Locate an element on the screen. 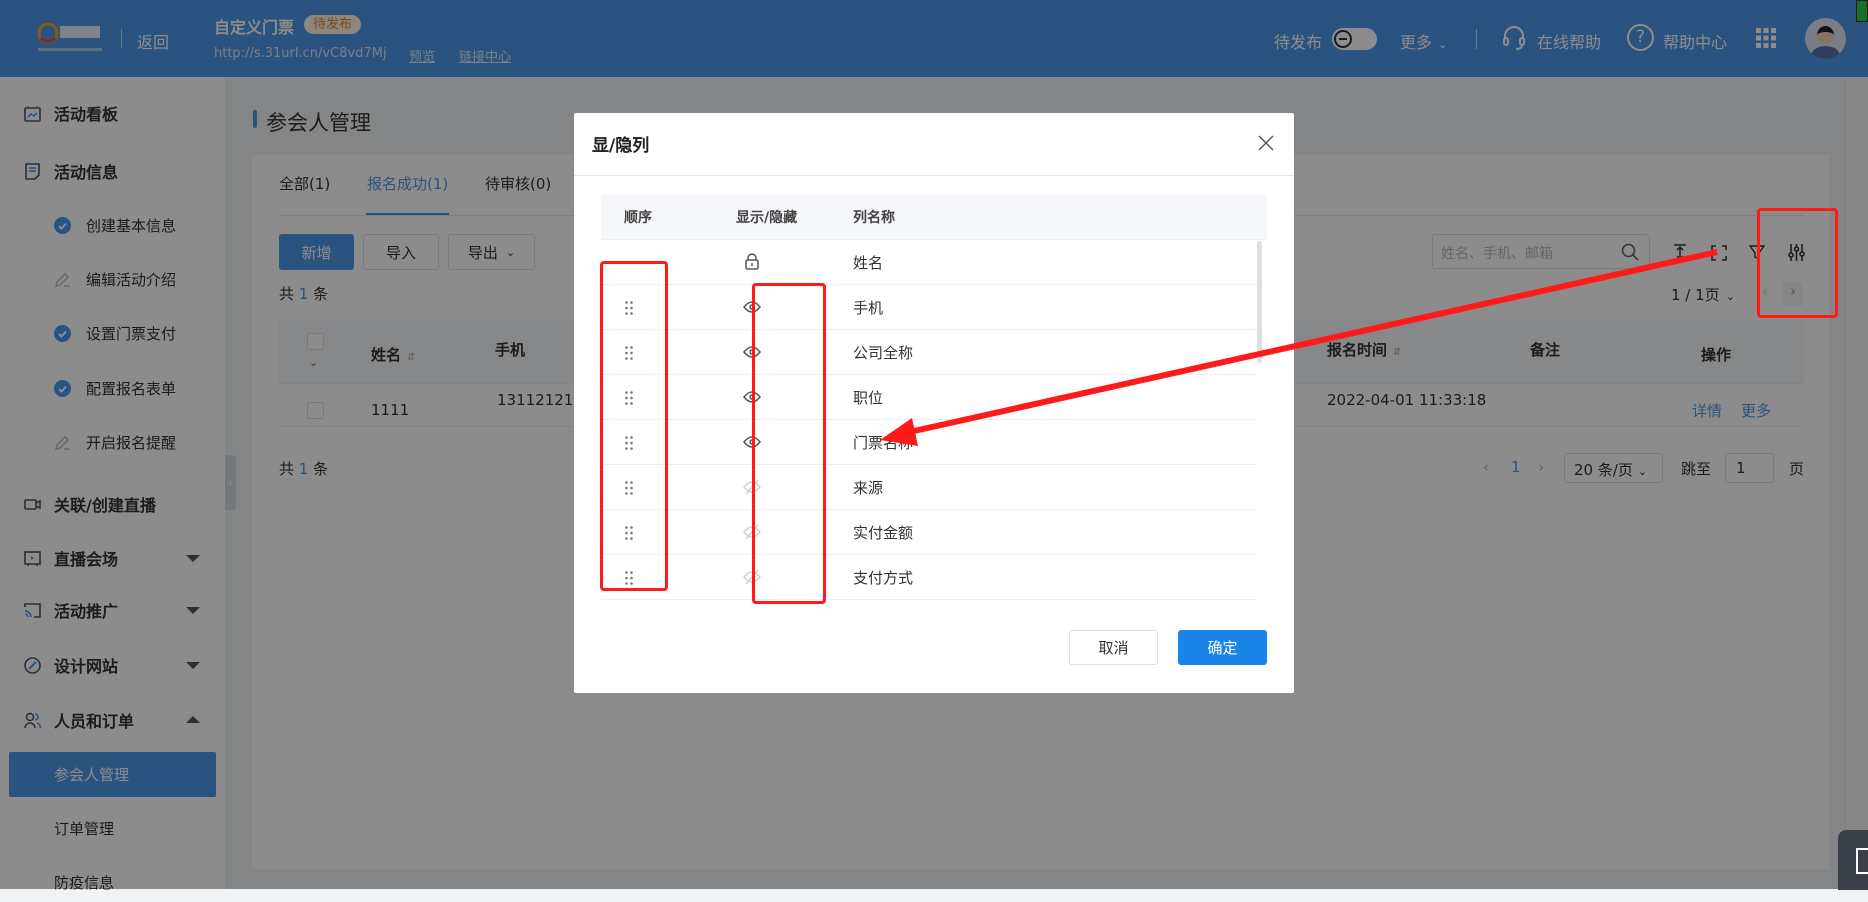 The width and height of the screenshot is (1868, 902). column-name: 来源 is located at coordinates (868, 488).